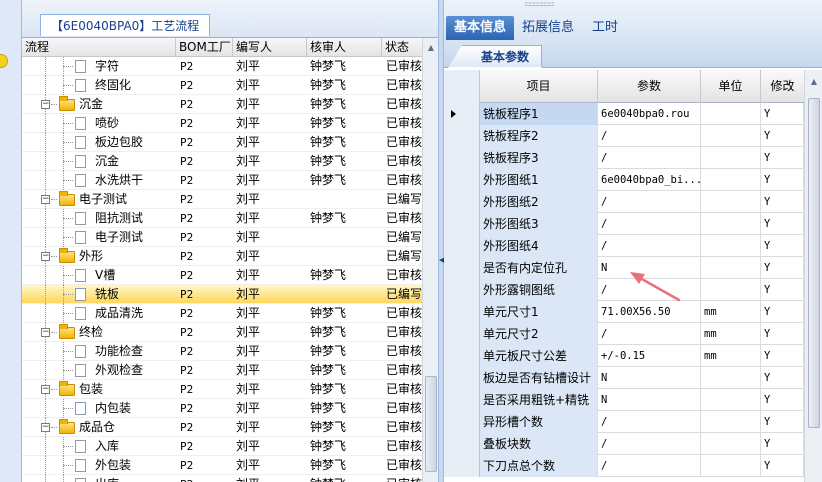  What do you see at coordinates (222, 237) in the screenshot?
I see `tree-row: 电子测试 P2 刘平 已编写` at bounding box center [222, 237].